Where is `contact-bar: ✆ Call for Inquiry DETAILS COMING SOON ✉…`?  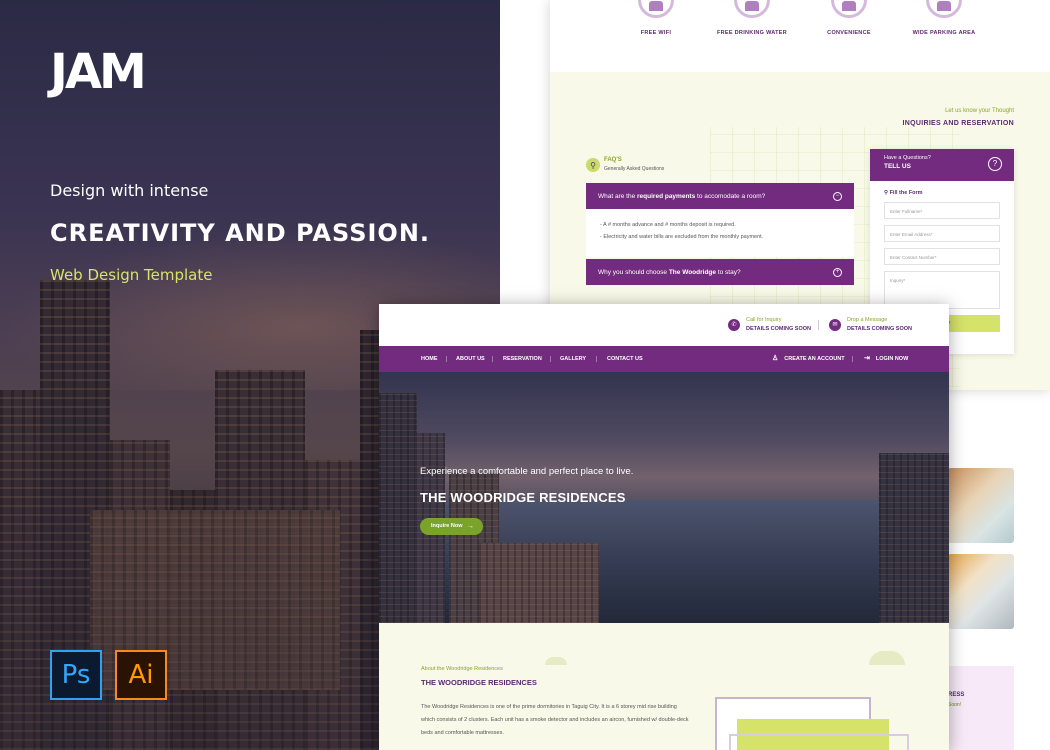
contact-bar: ✆ Call for Inquiry DETAILS COMING SOON ✉… is located at coordinates (664, 325).